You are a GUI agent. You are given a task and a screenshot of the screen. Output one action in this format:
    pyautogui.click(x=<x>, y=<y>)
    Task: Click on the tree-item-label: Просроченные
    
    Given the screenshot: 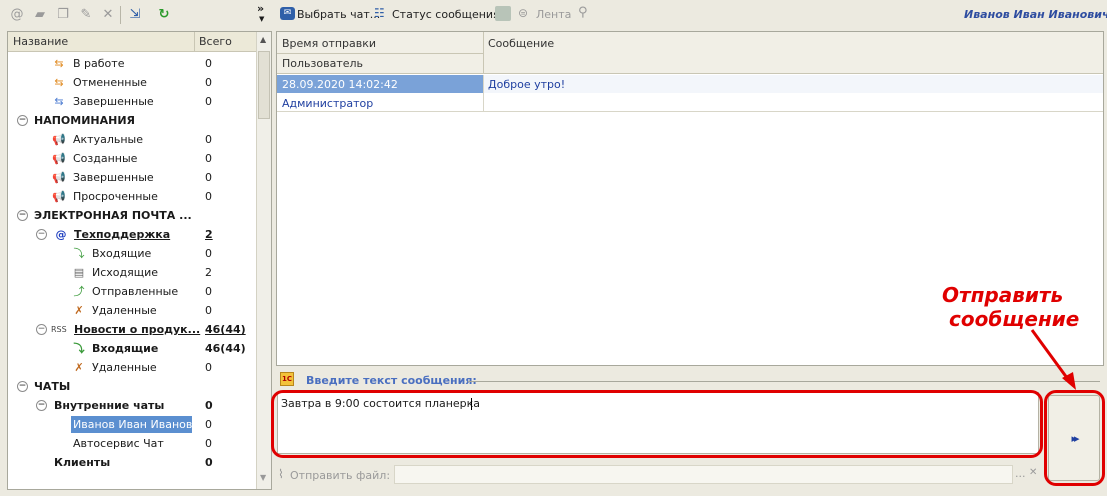 What is the action you would take?
    pyautogui.click(x=115, y=196)
    